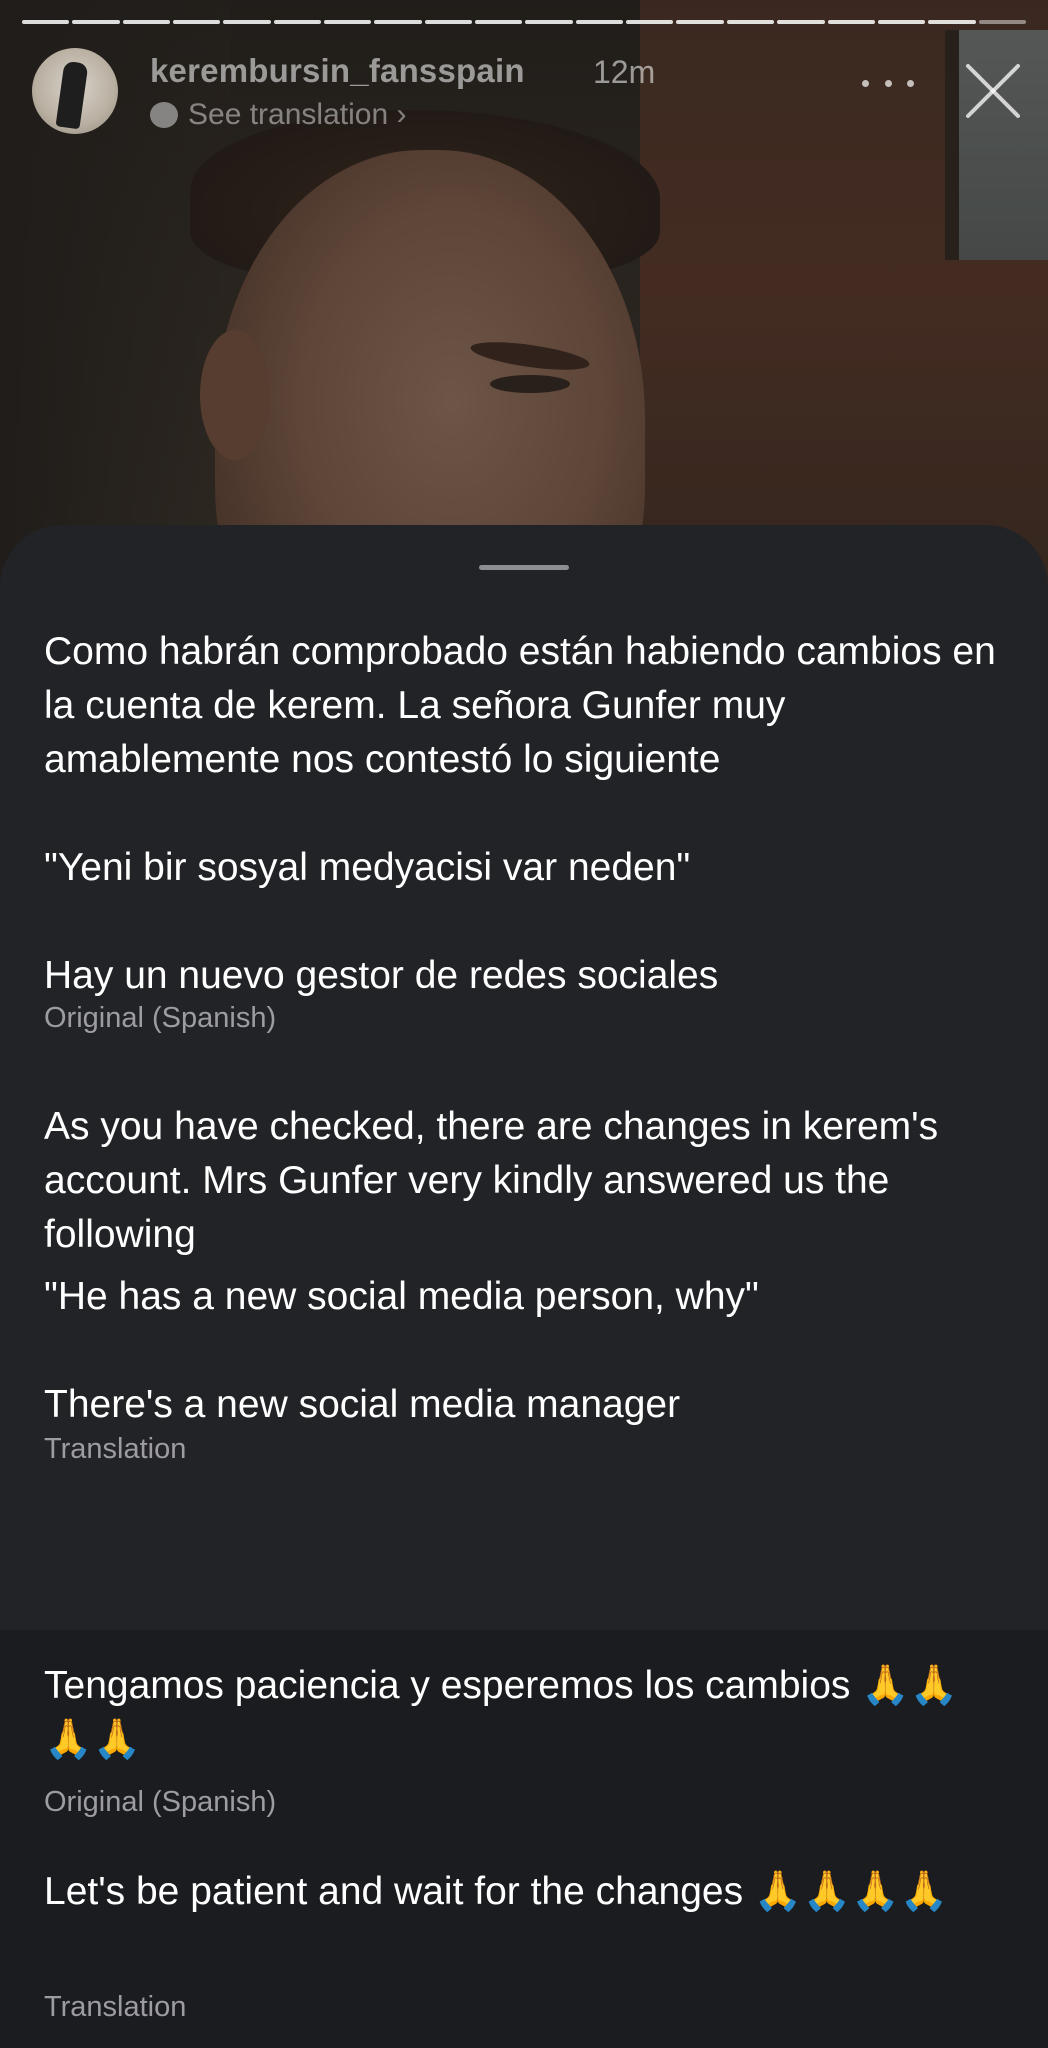 This screenshot has height=2048, width=1048. I want to click on more-icon, so click(888, 83).